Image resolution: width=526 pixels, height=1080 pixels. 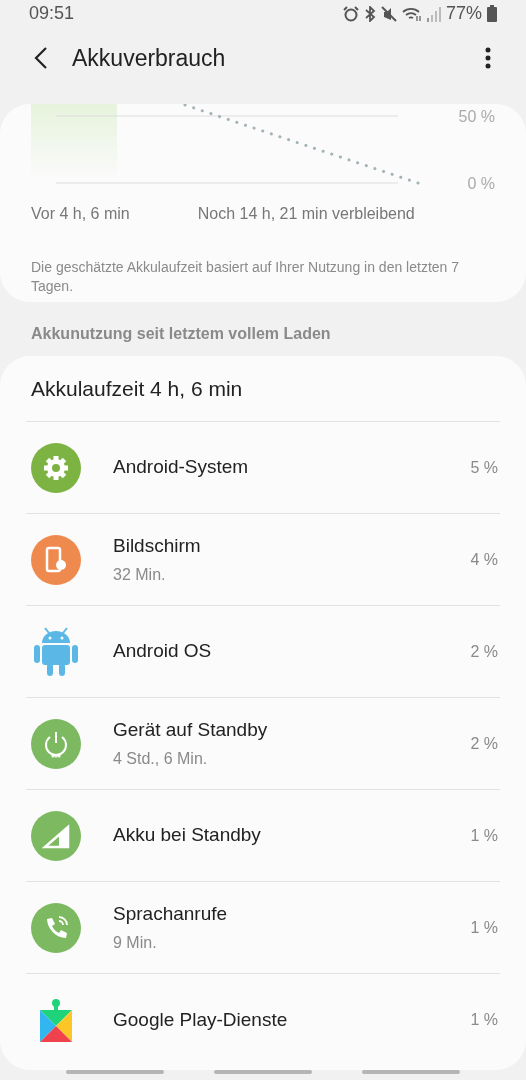 I want to click on battery-percent: 77%, so click(x=463, y=14).